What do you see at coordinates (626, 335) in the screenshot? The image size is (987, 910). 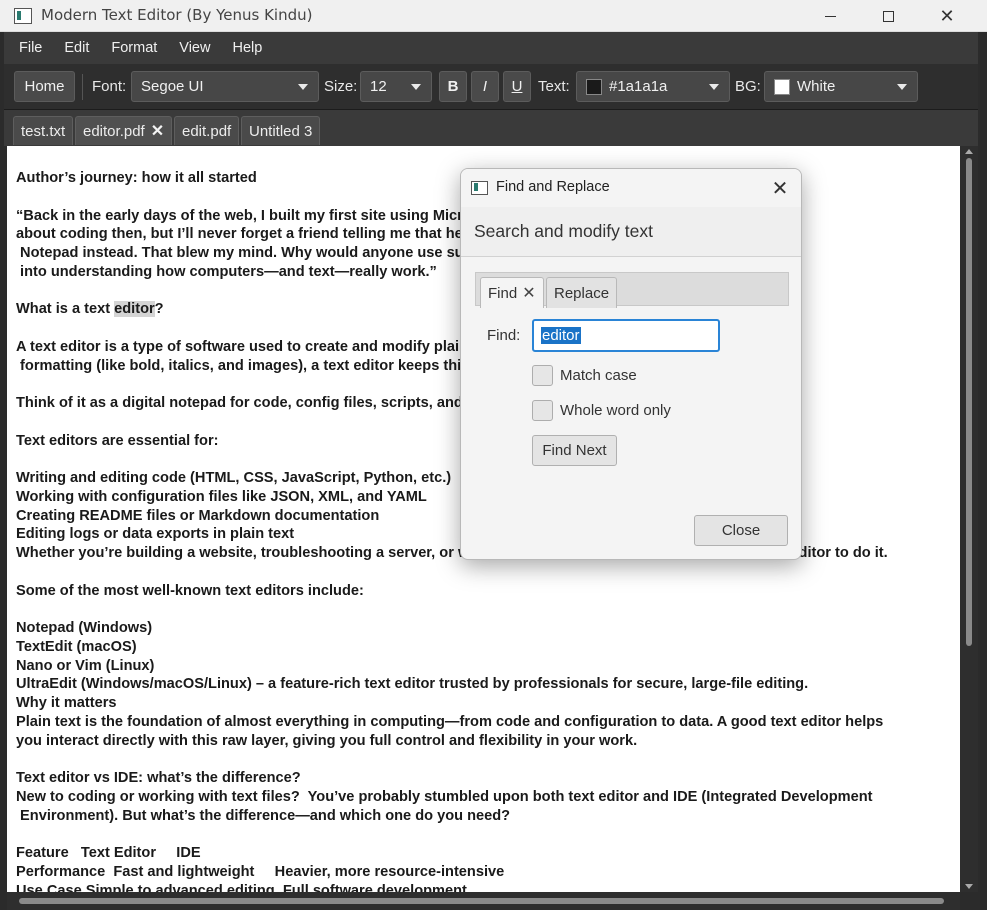 I see `find-input: editor` at bounding box center [626, 335].